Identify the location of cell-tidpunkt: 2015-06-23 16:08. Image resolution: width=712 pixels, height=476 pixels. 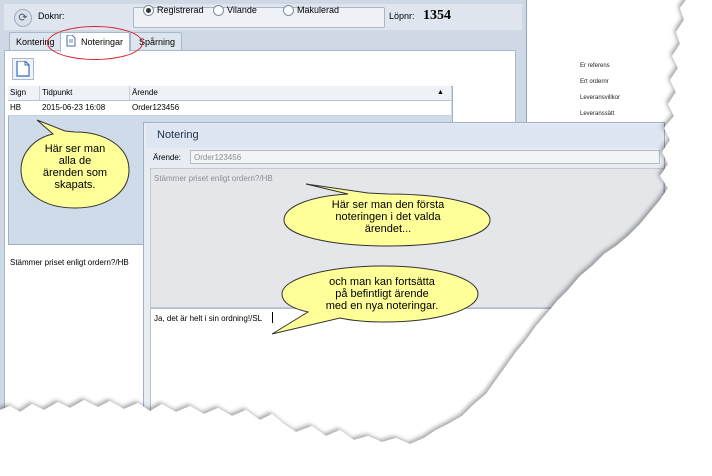
(74, 107).